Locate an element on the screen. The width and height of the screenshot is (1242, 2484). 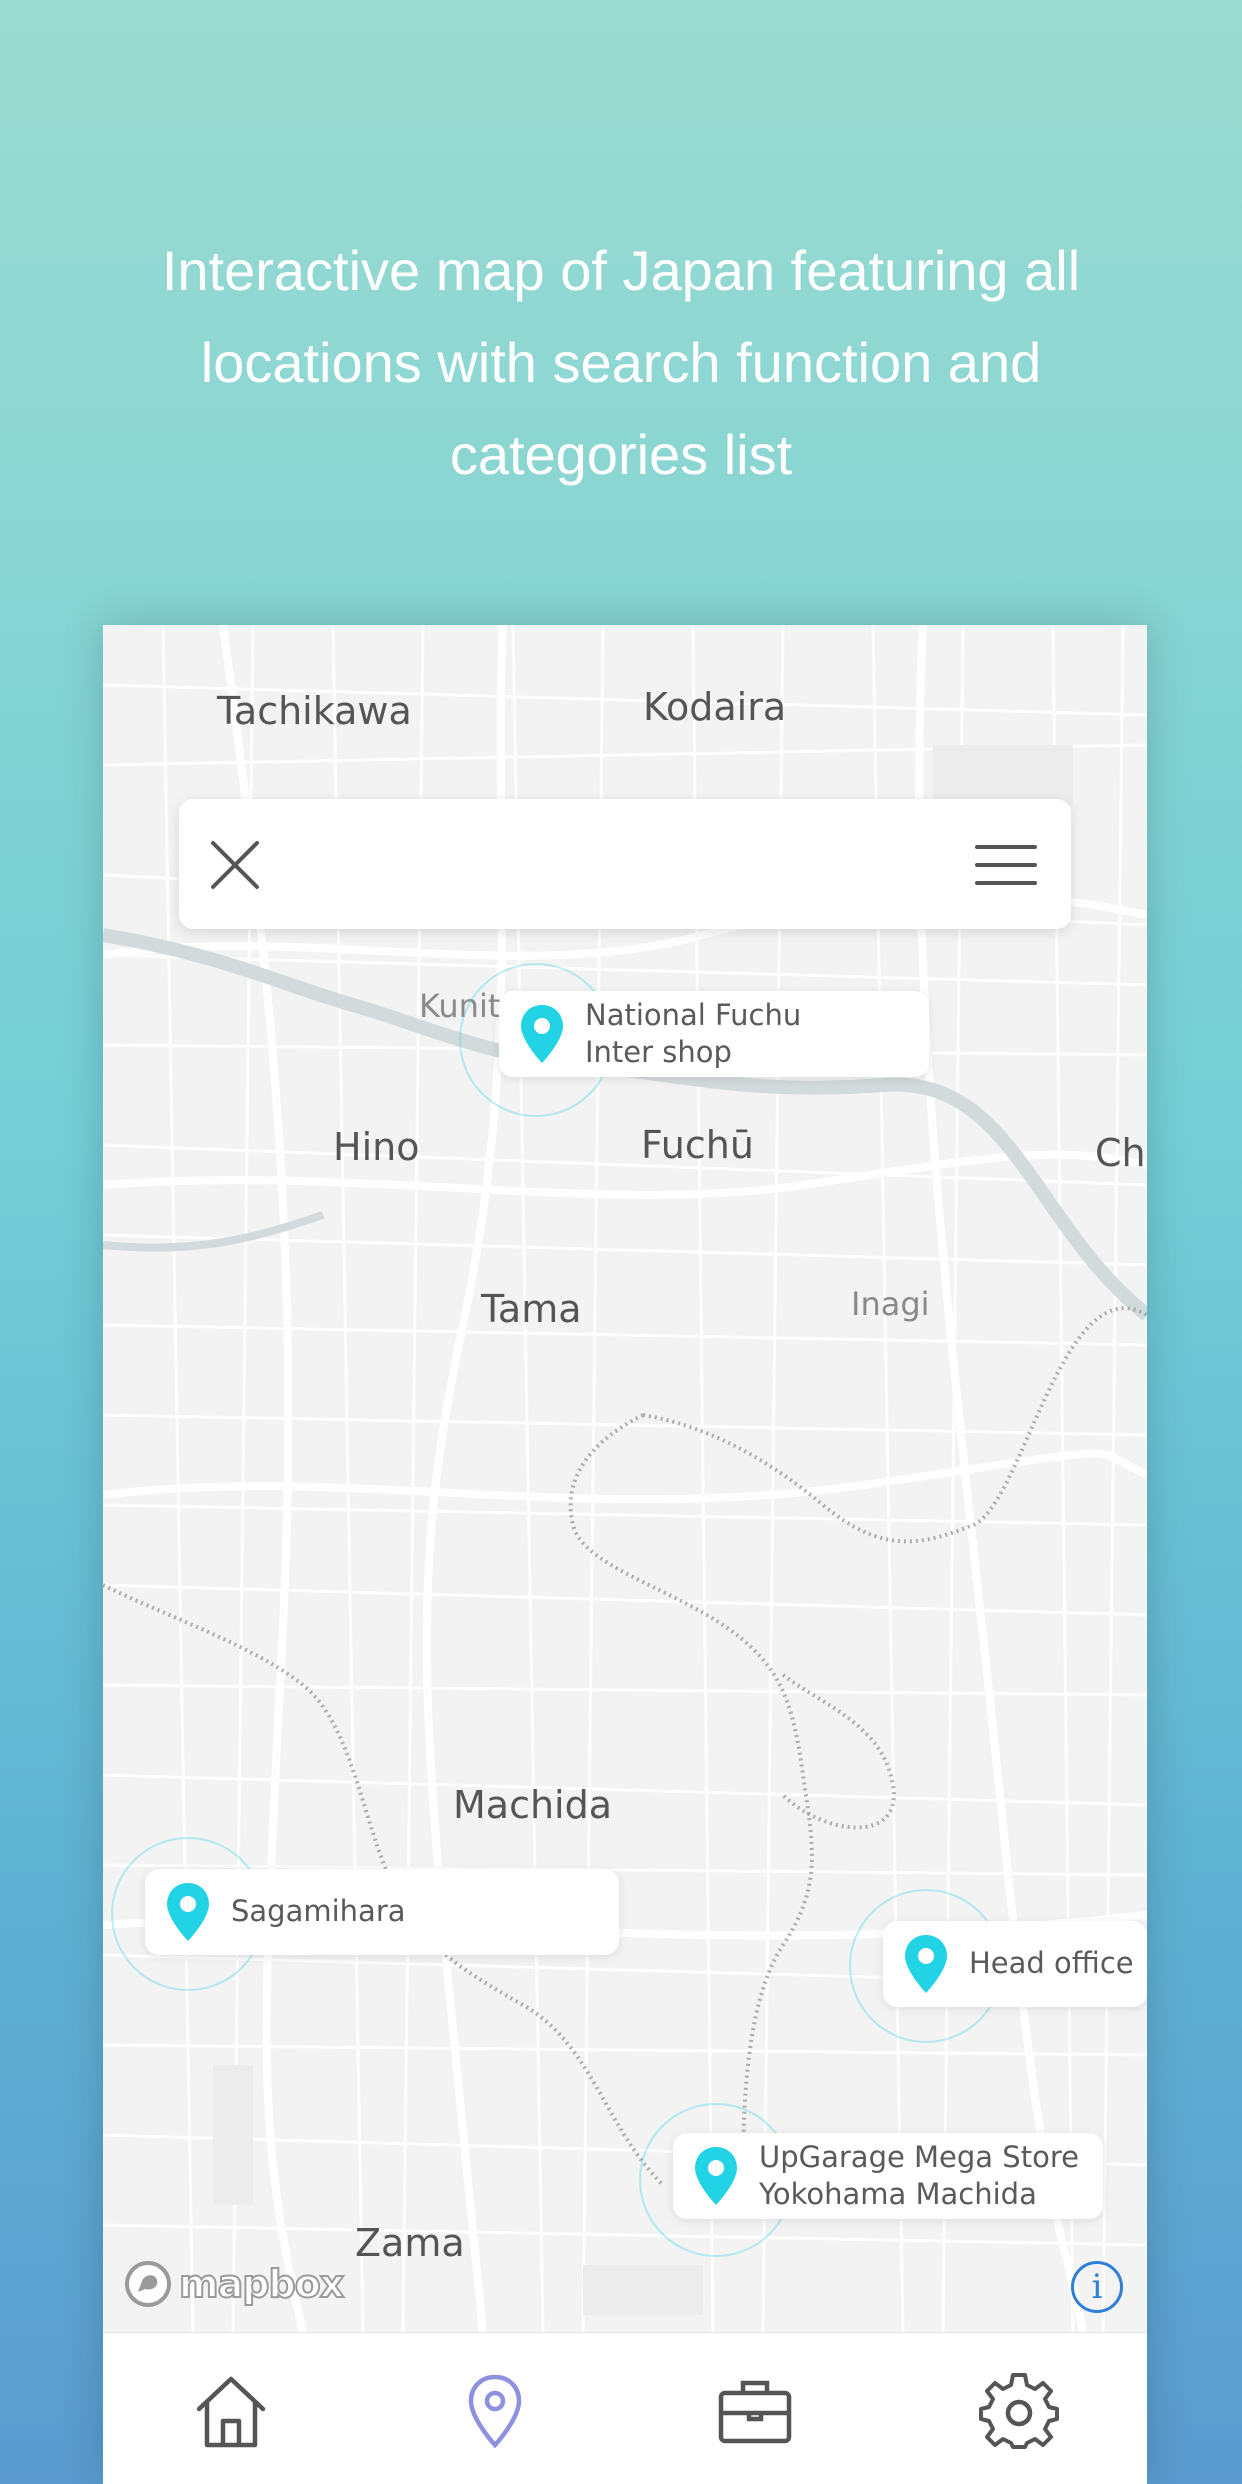
location-marker-head-office: Head office is located at coordinates (998, 1969).